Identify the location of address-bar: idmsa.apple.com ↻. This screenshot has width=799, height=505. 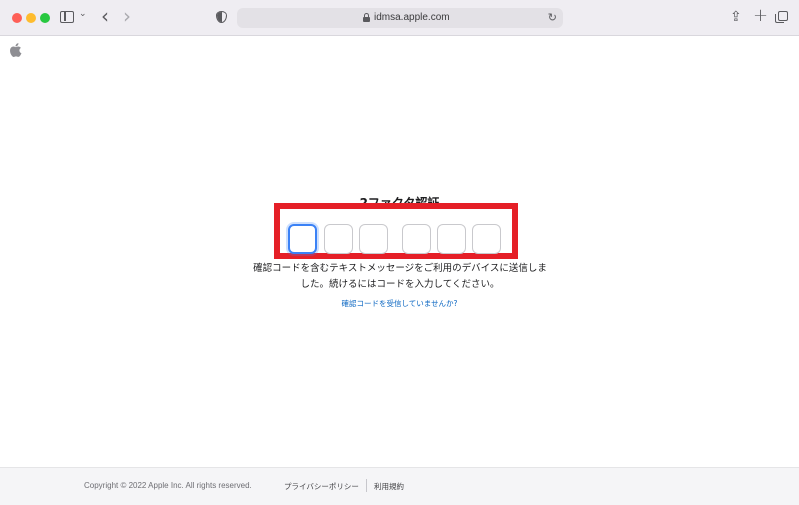
(400, 18).